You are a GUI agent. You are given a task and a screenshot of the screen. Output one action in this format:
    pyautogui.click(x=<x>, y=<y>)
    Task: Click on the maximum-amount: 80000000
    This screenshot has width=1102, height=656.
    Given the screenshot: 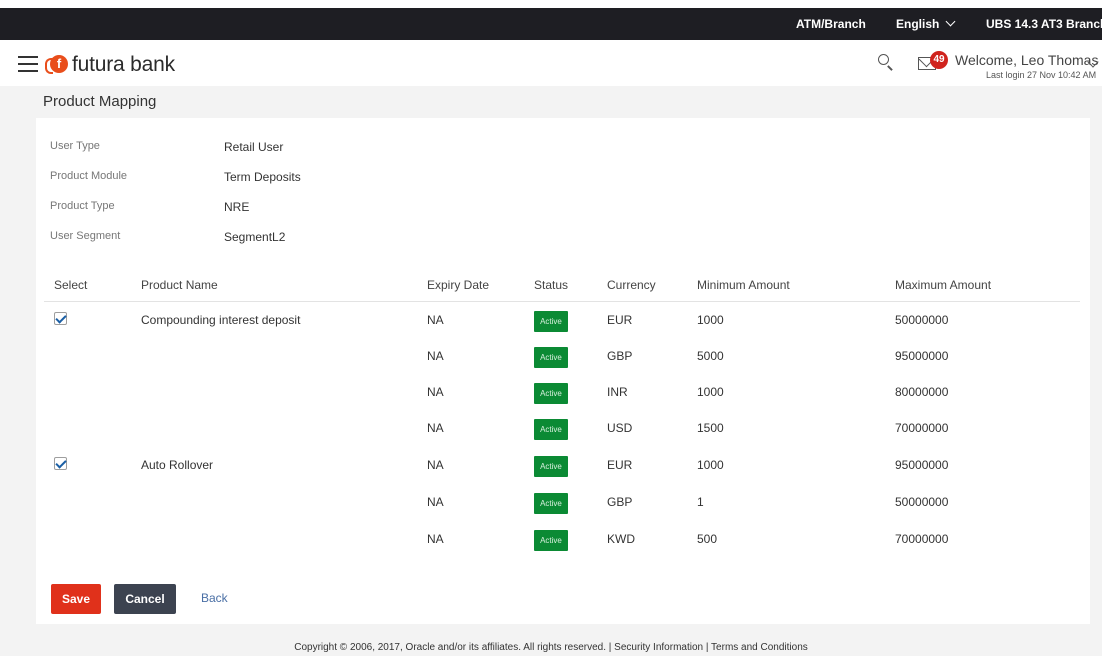 What is the action you would take?
    pyautogui.click(x=922, y=392)
    